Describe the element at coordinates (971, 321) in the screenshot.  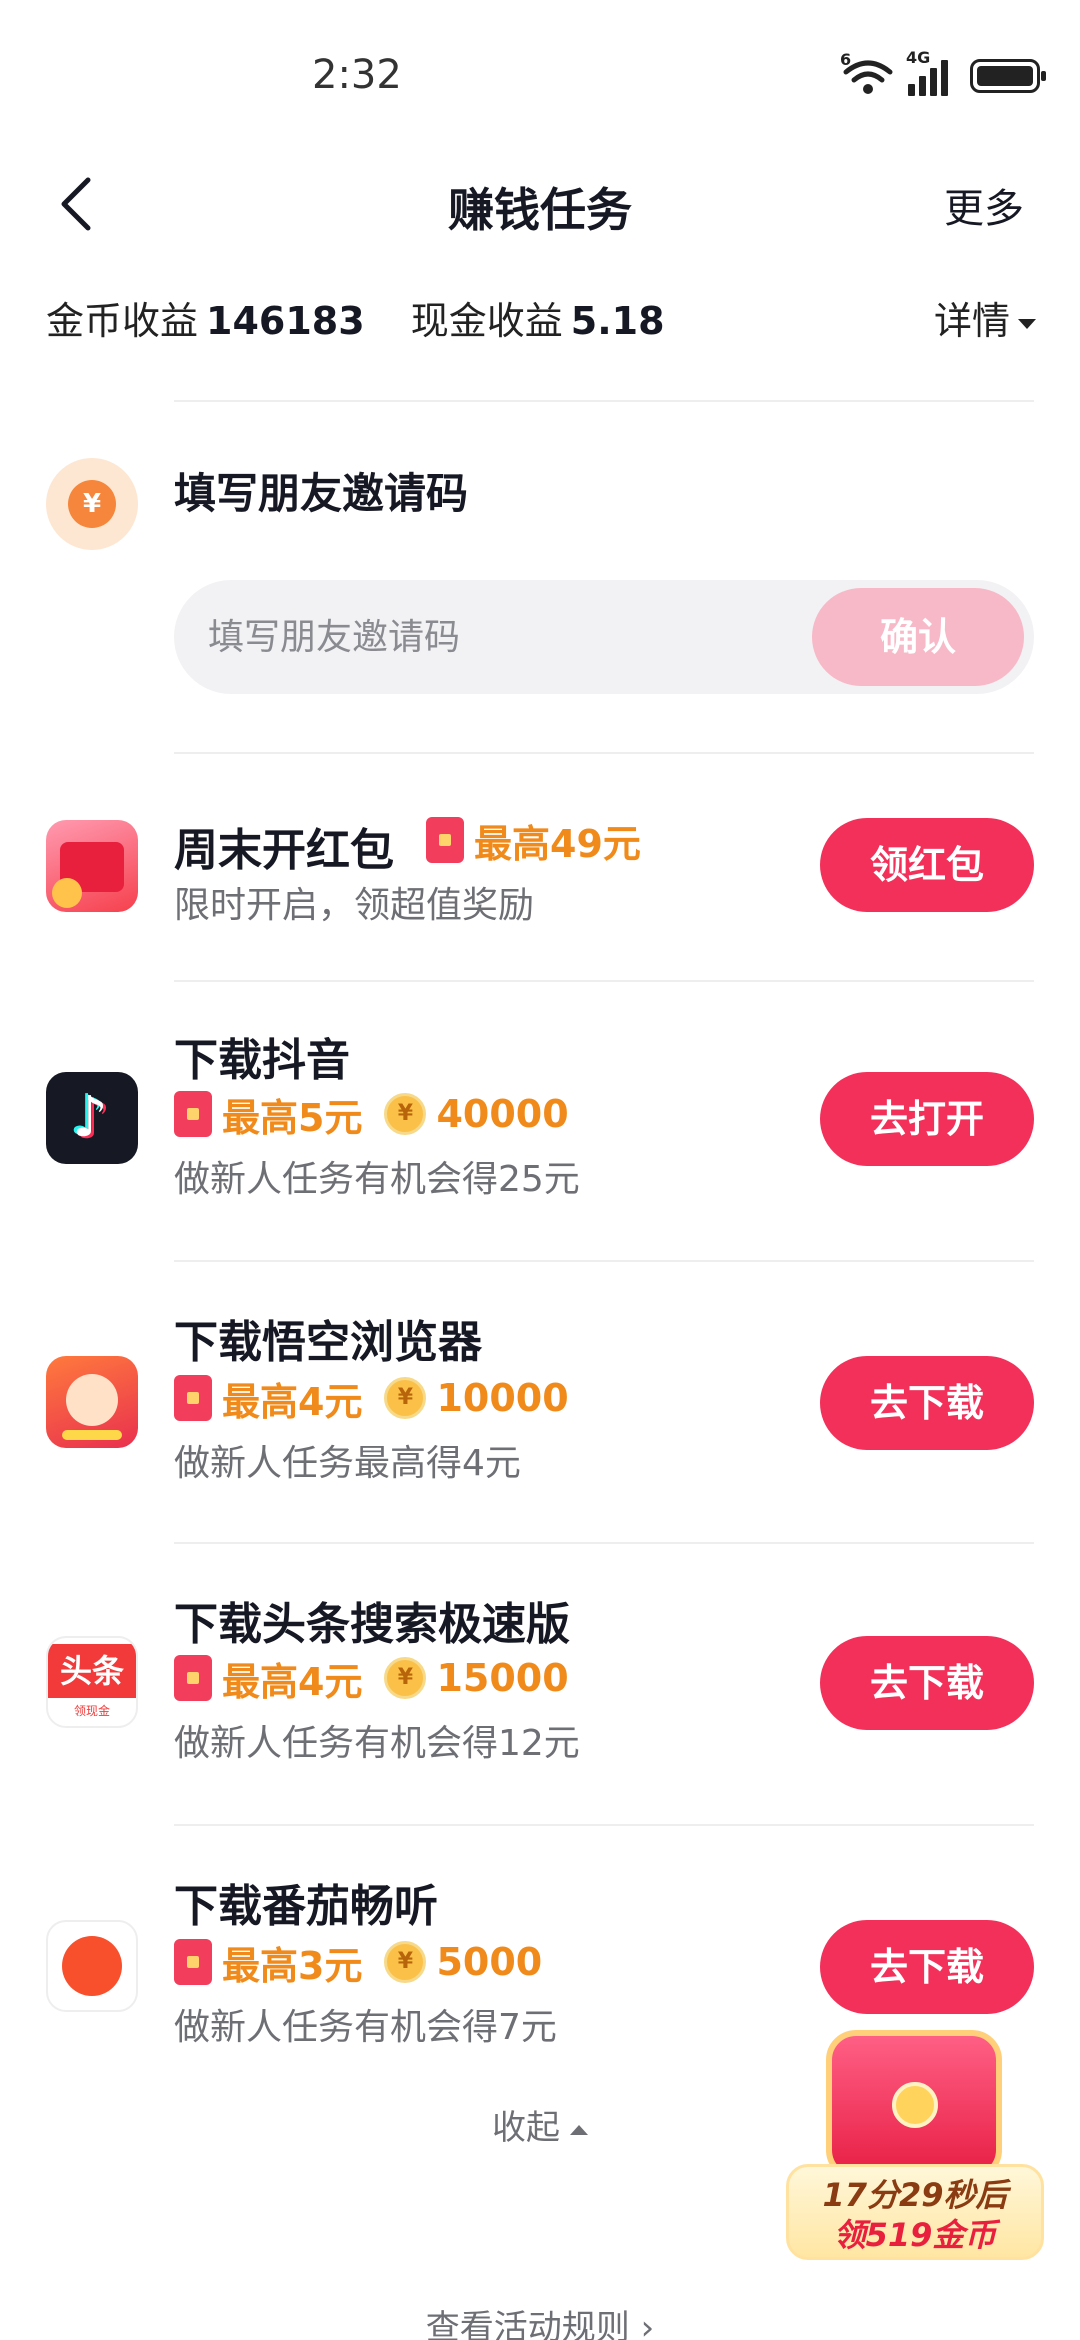
I see `details-label: 详情` at that location.